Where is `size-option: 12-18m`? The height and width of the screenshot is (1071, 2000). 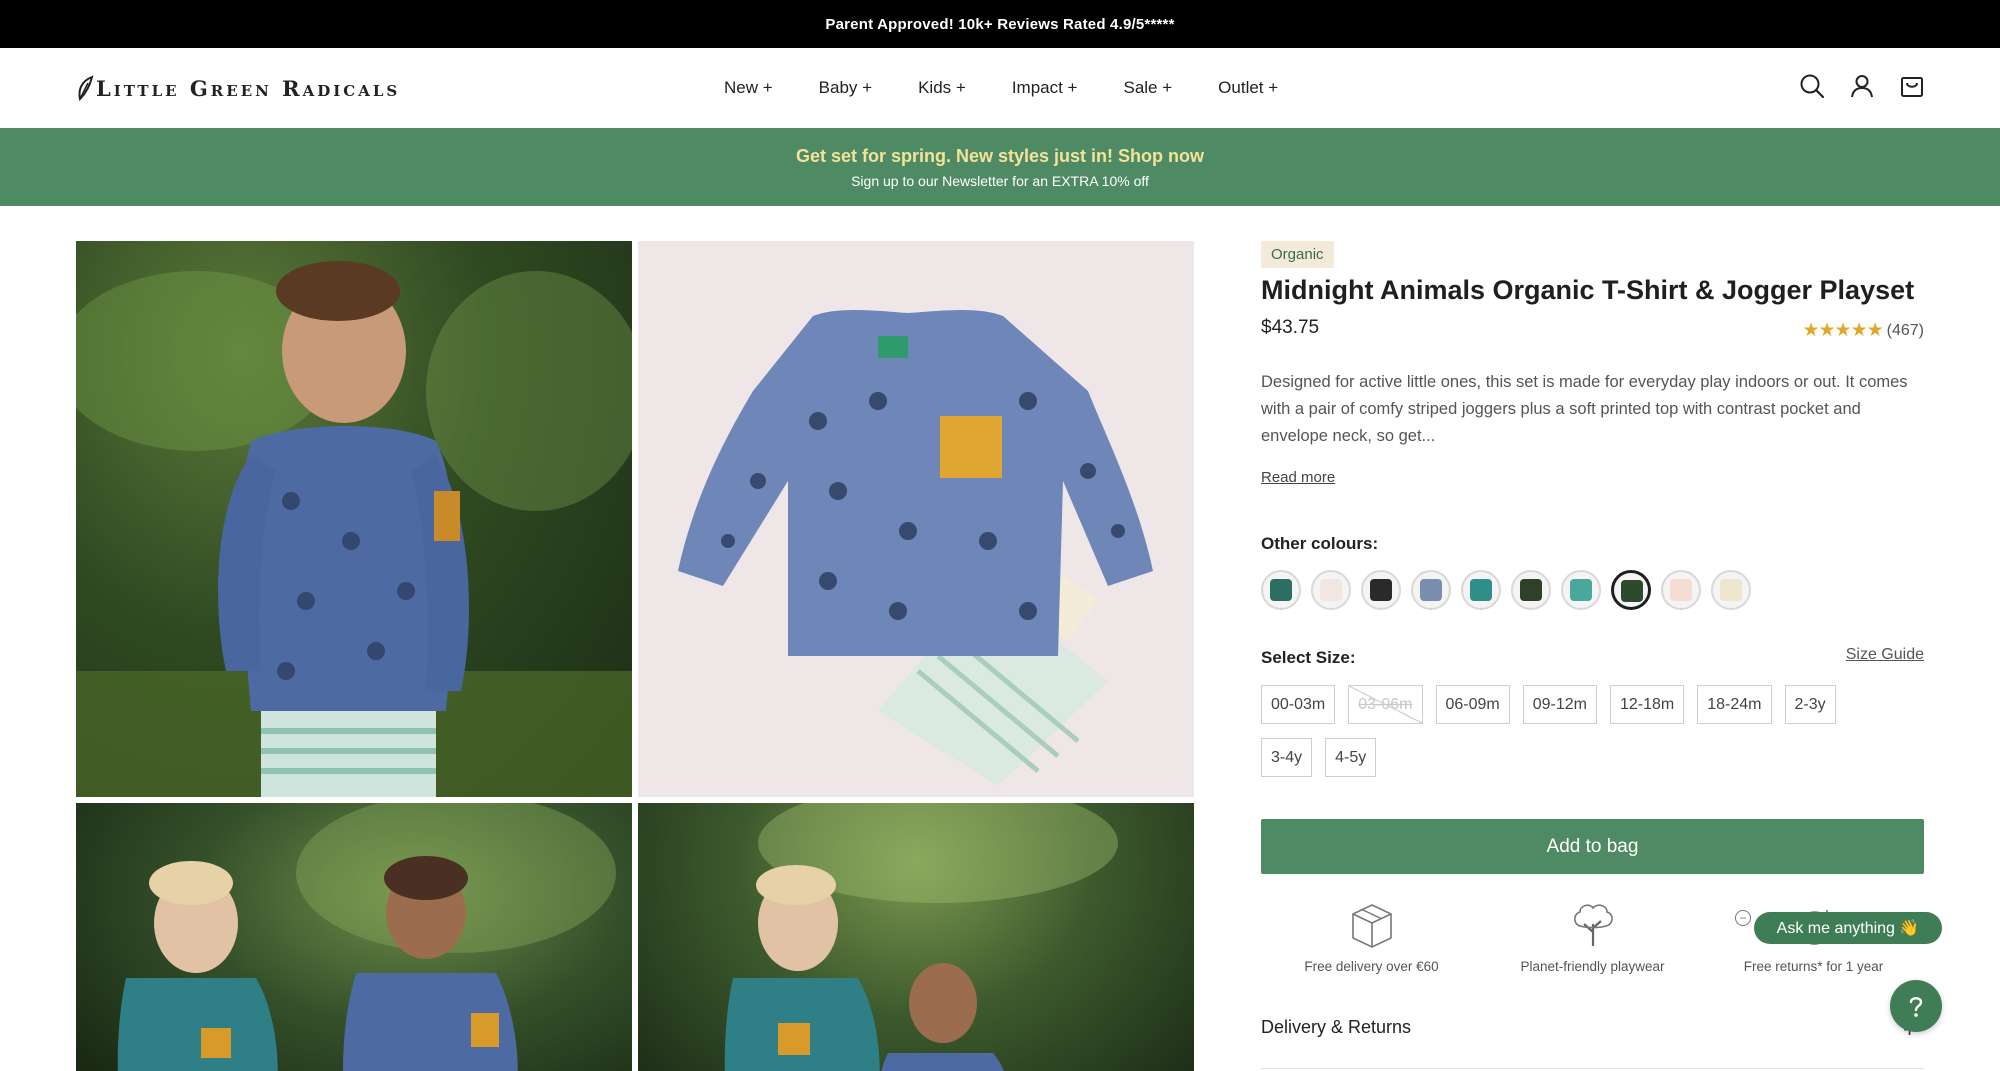
size-option: 12-18m is located at coordinates (1647, 704).